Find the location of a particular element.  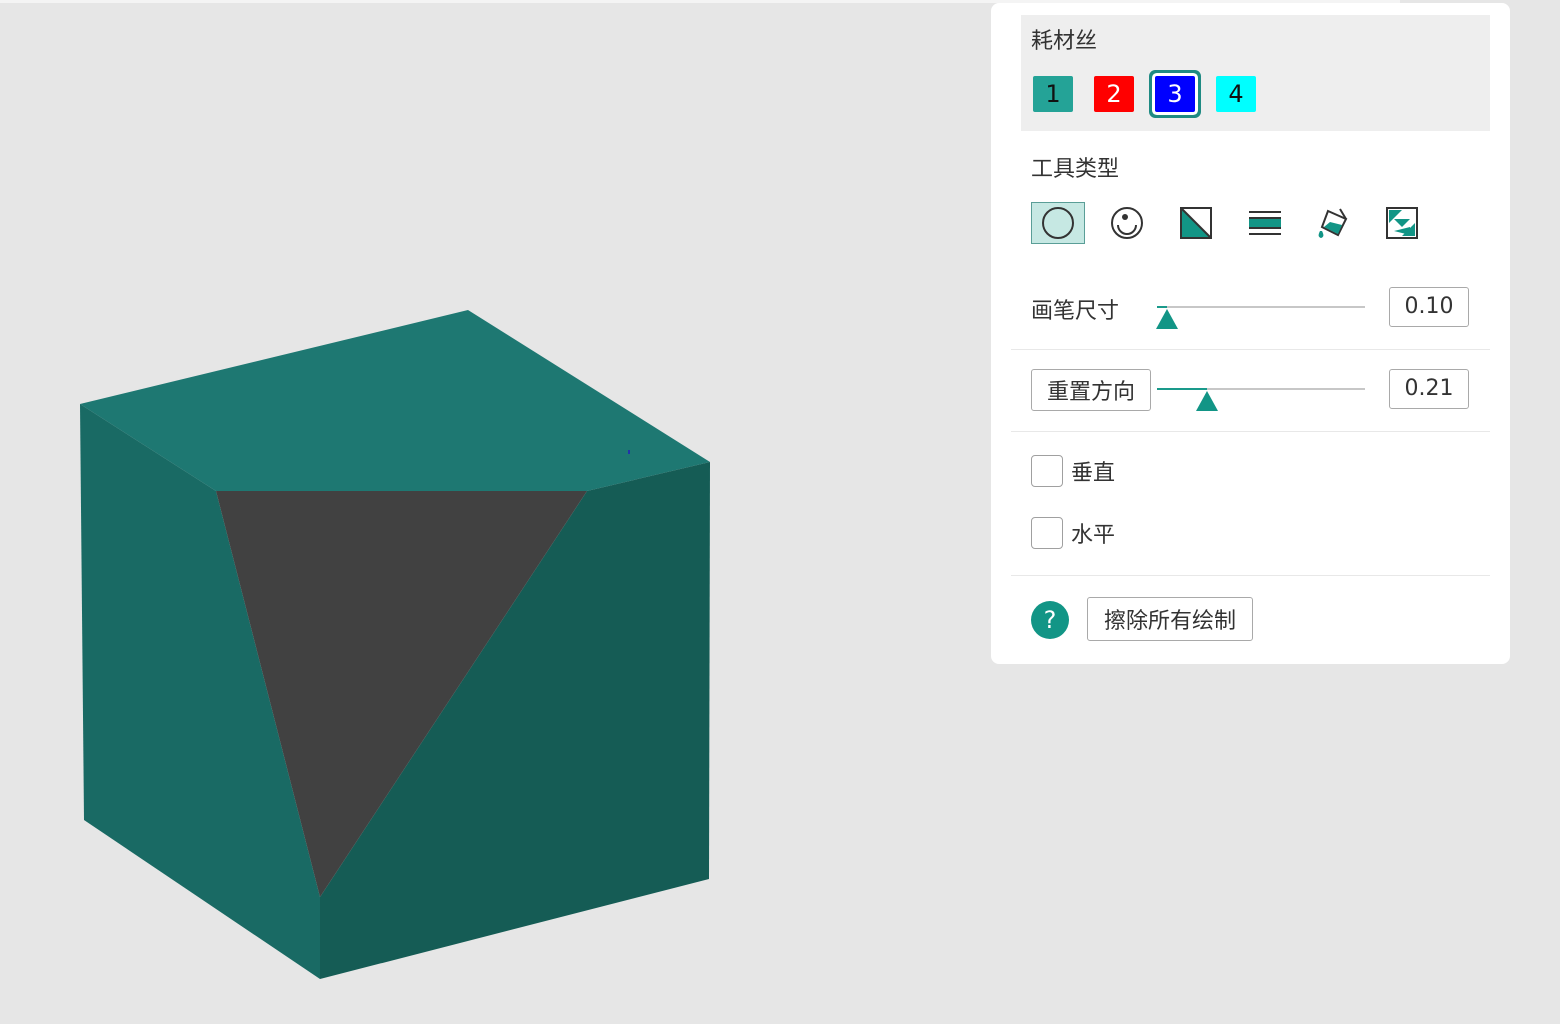

tool-gap-fill-button is located at coordinates (1402, 223).